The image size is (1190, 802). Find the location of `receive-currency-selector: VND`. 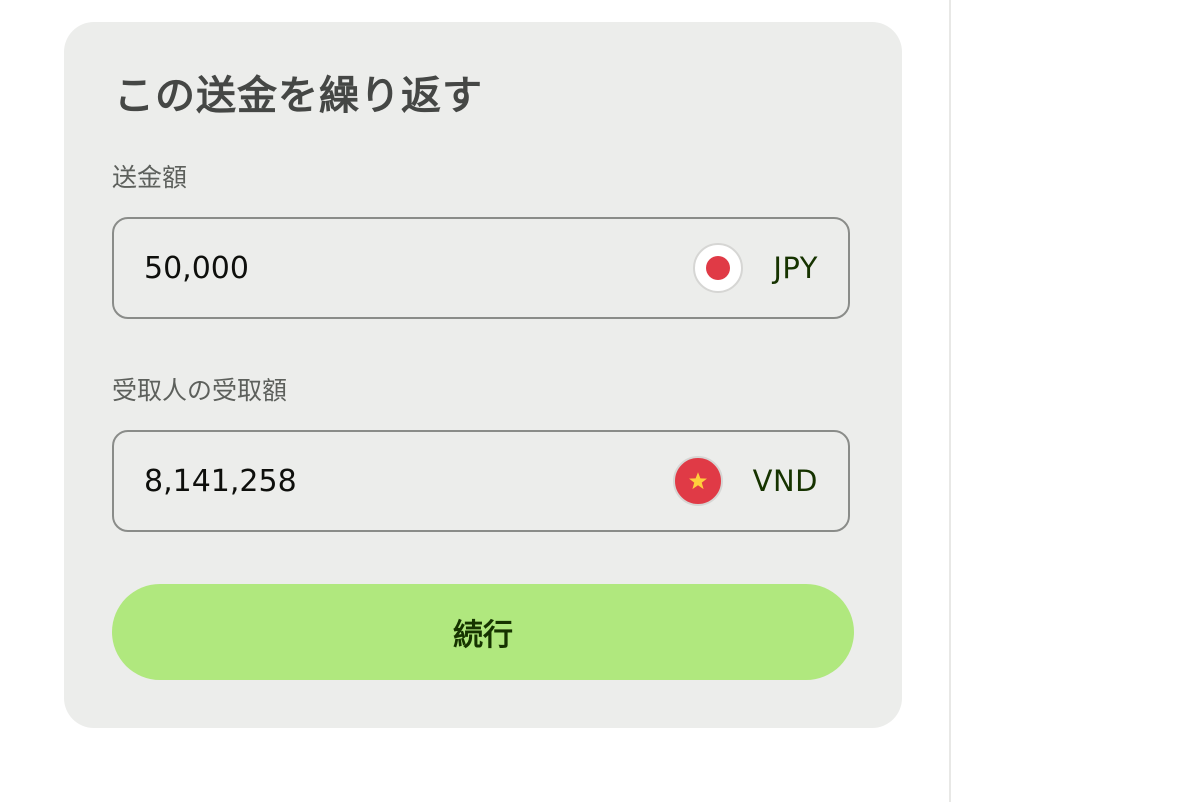

receive-currency-selector: VND is located at coordinates (745, 481).